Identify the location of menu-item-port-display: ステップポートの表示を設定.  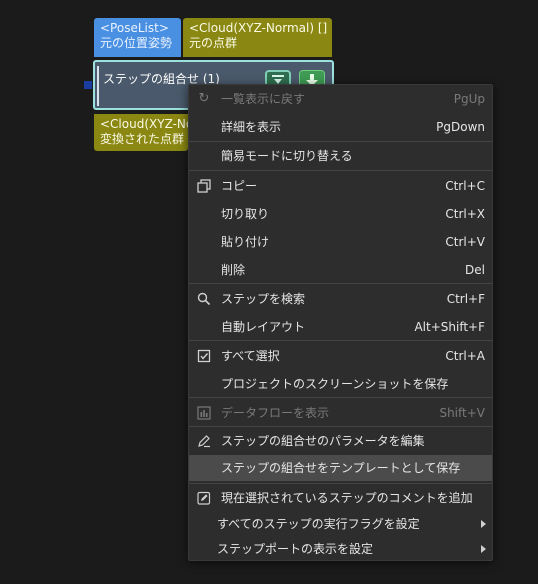
(340, 549).